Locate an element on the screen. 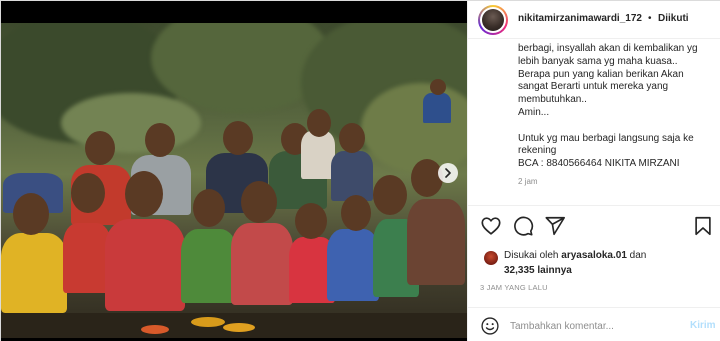  like-button is located at coordinates (491, 226).